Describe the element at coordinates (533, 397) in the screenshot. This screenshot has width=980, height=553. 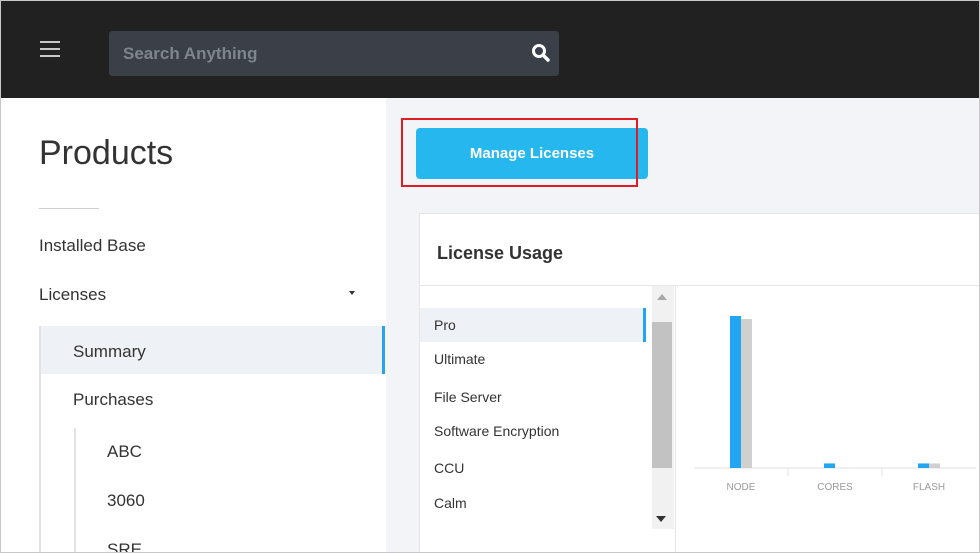
I see `list-item-file-server: File Server` at that location.